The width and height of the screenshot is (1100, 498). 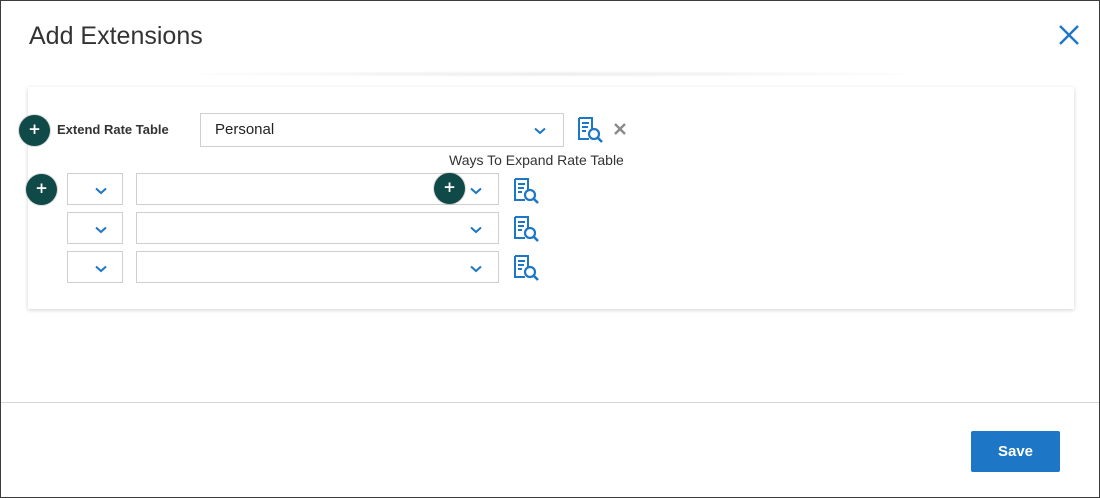 I want to click on remove-extension-icon, so click(x=620, y=129).